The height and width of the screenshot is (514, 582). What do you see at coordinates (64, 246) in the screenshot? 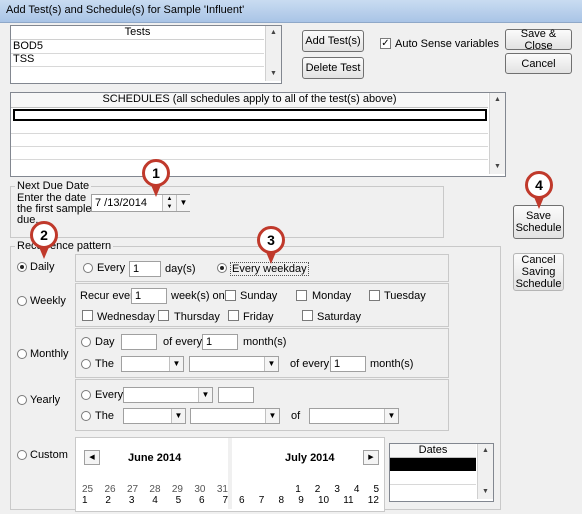
I see `recurrence-legend: Recurrence pattern` at bounding box center [64, 246].